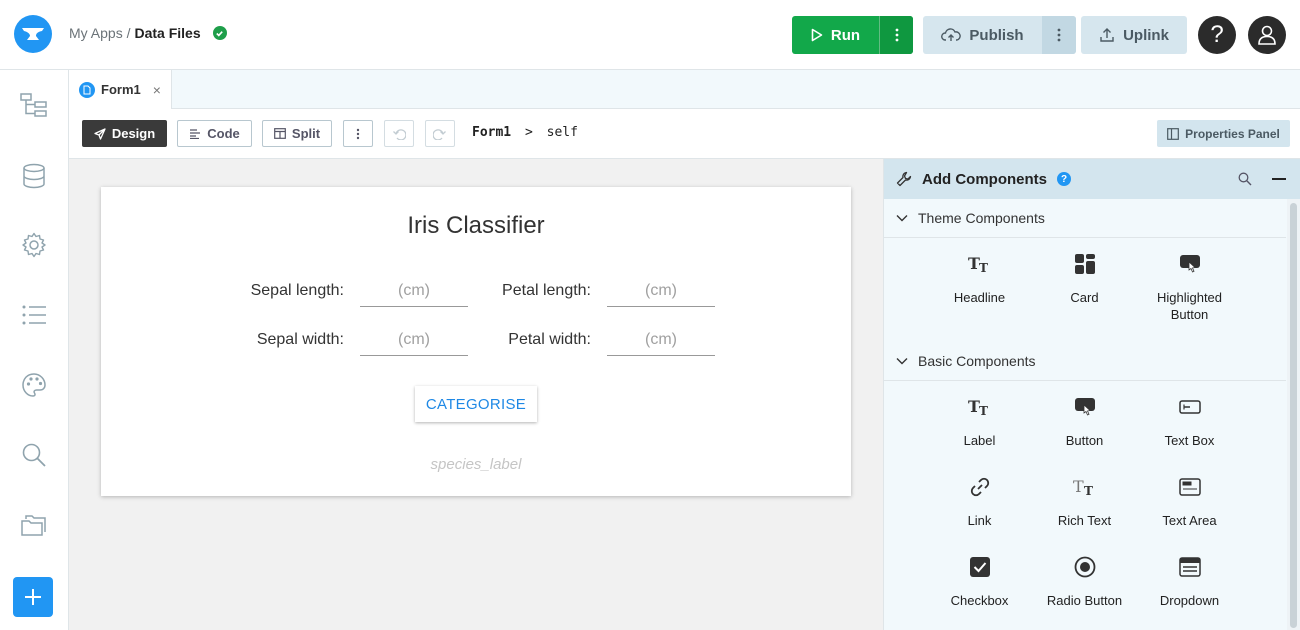 Image resolution: width=1300 pixels, height=630 pixels. I want to click on component-card: Card, so click(1084, 278).